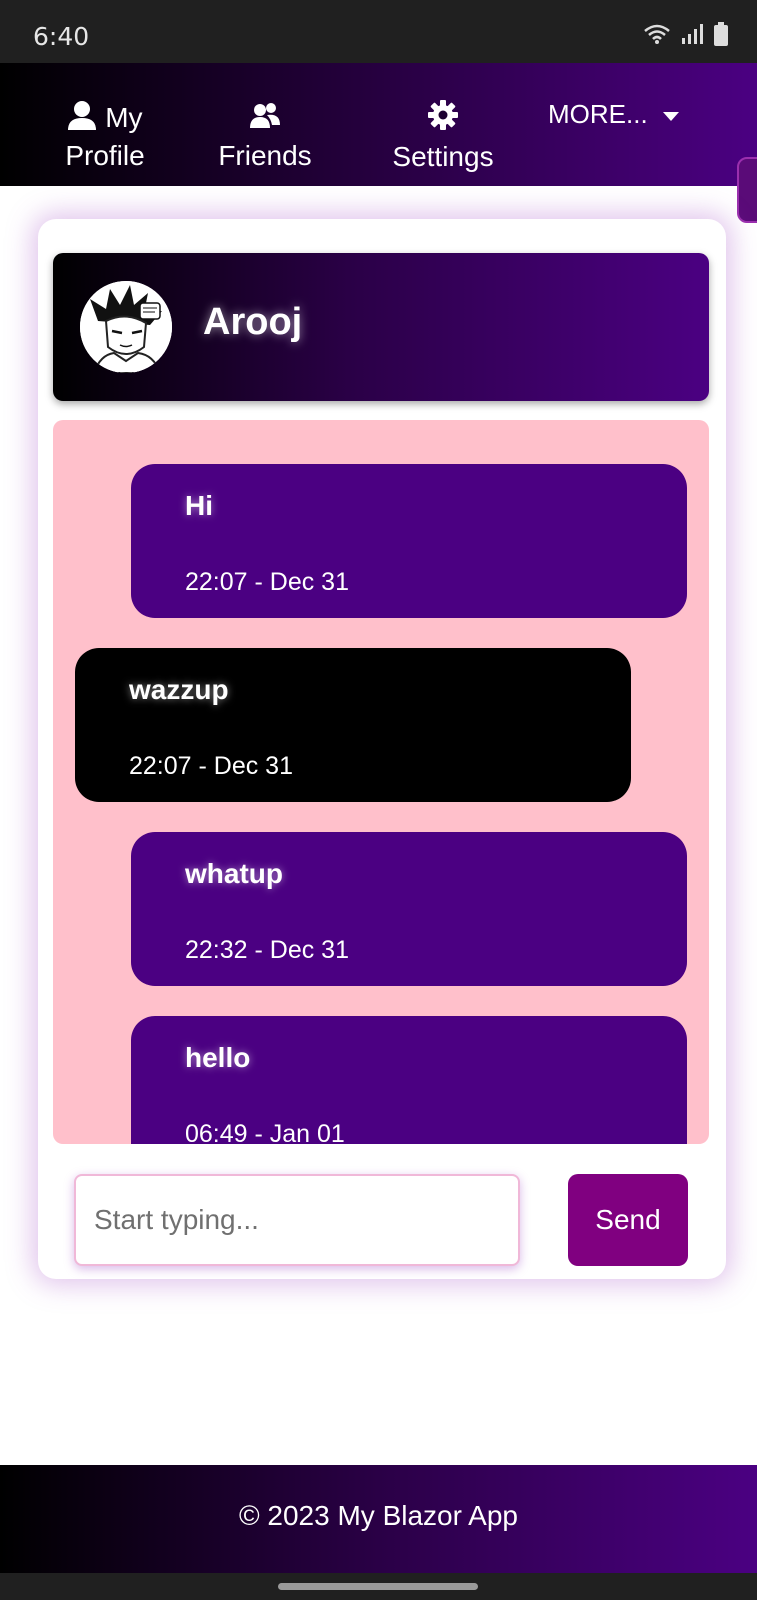 This screenshot has width=757, height=1600. Describe the element at coordinates (409, 541) in the screenshot. I see `message-bubble-sent: Hi 22:07 - Dec 31` at that location.